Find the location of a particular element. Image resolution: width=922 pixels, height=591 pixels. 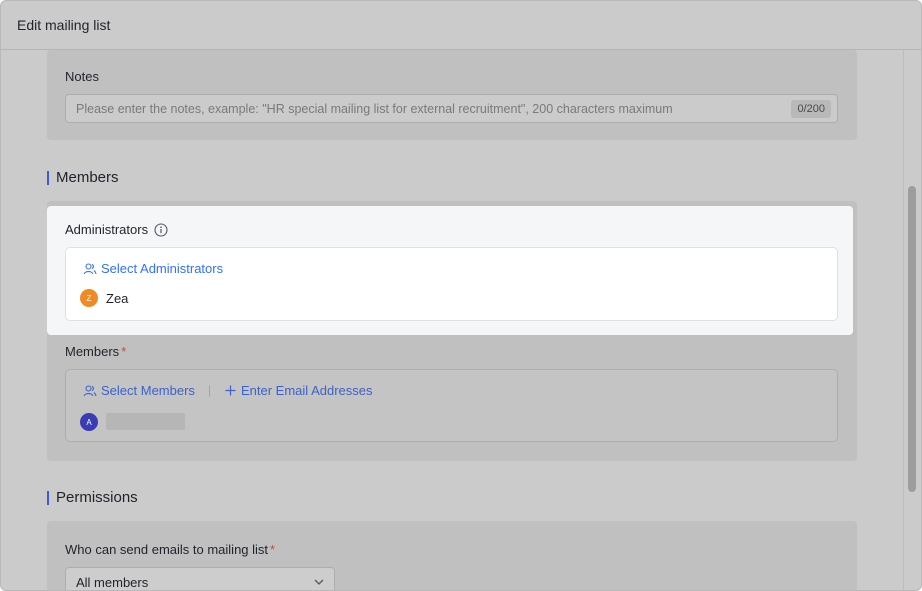

plus-icon is located at coordinates (230, 390).